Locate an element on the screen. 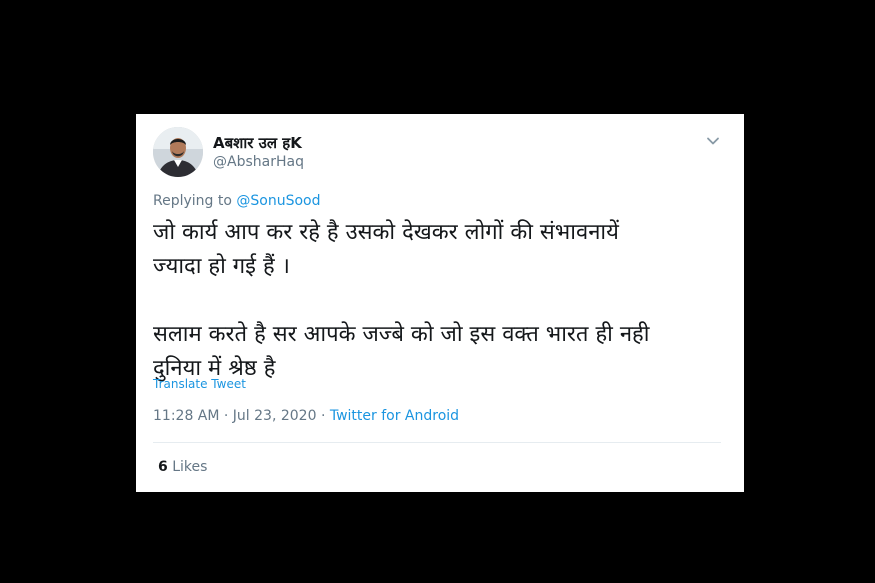 The width and height of the screenshot is (875, 583). display-name: Aबशार उल हK is located at coordinates (257, 143).